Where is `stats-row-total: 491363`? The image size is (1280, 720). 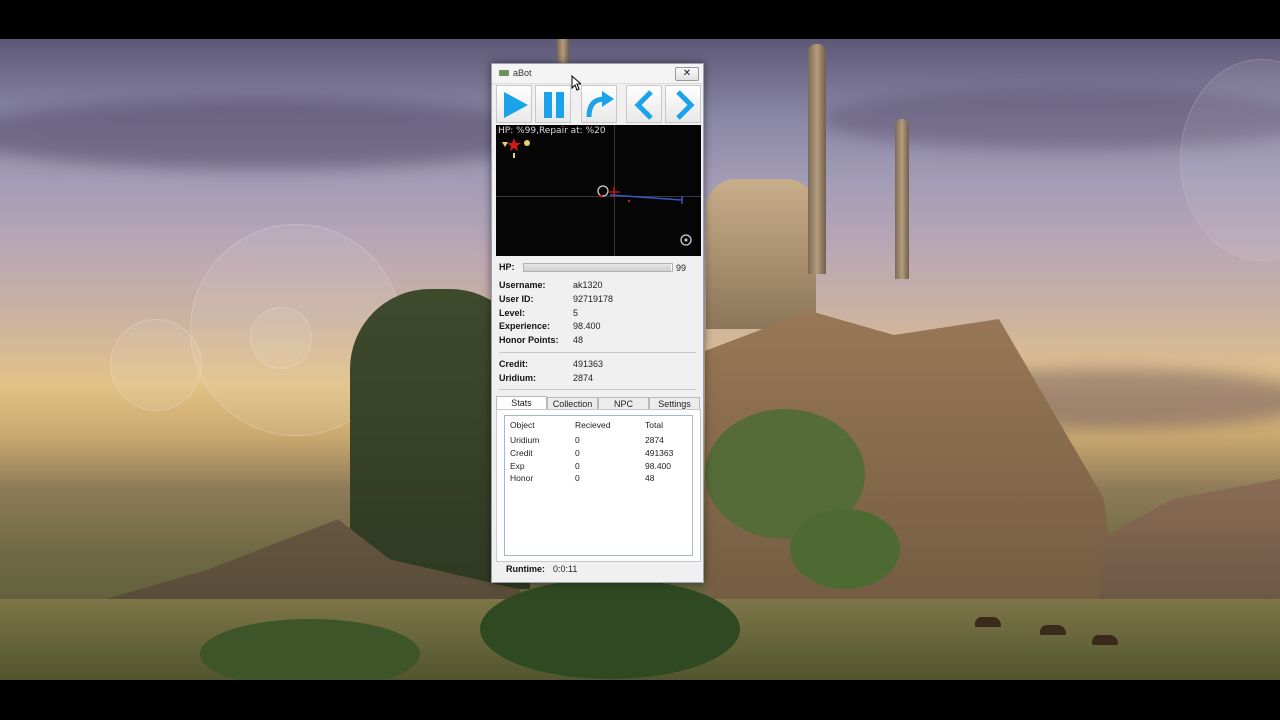
stats-row-total: 491363 is located at coordinates (659, 453).